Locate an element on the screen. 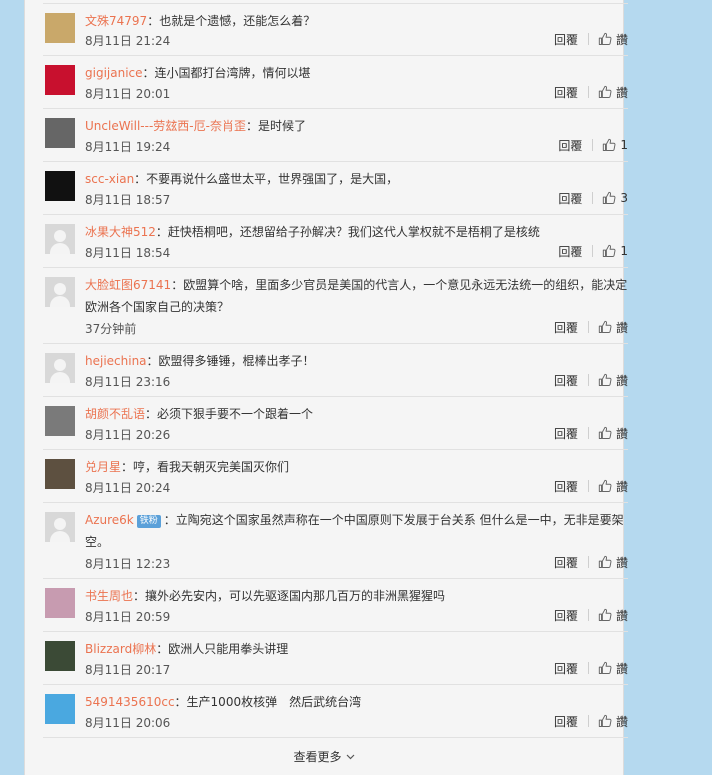  comment-item: Blizzard柳林：欧洲人只能用拳头讲理 8月11日 20:17 回覆 讚 is located at coordinates (335, 658).